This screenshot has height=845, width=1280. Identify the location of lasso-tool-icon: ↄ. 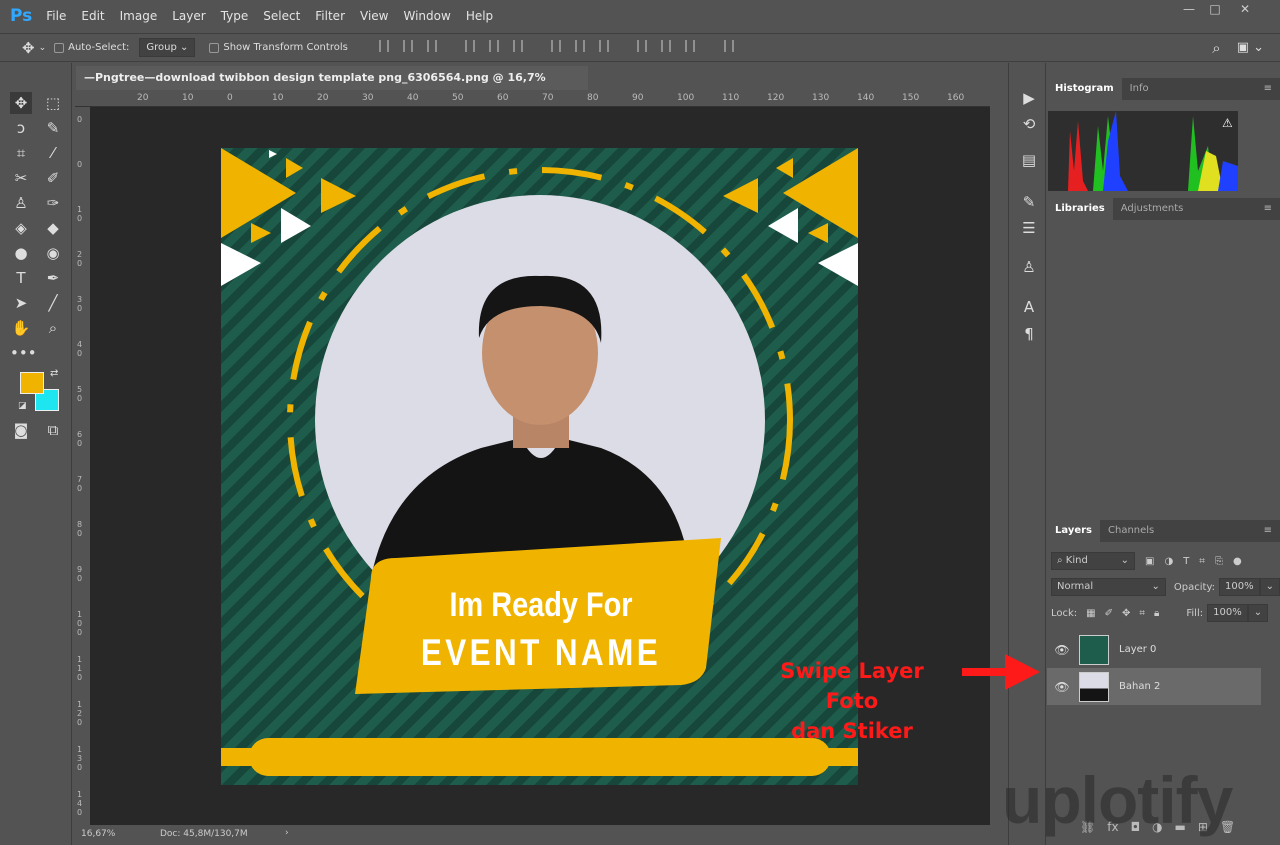
(21, 128).